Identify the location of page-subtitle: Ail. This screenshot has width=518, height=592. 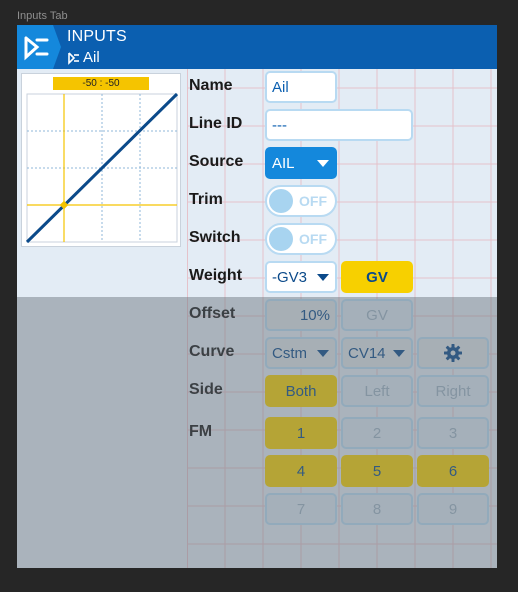
(83, 57).